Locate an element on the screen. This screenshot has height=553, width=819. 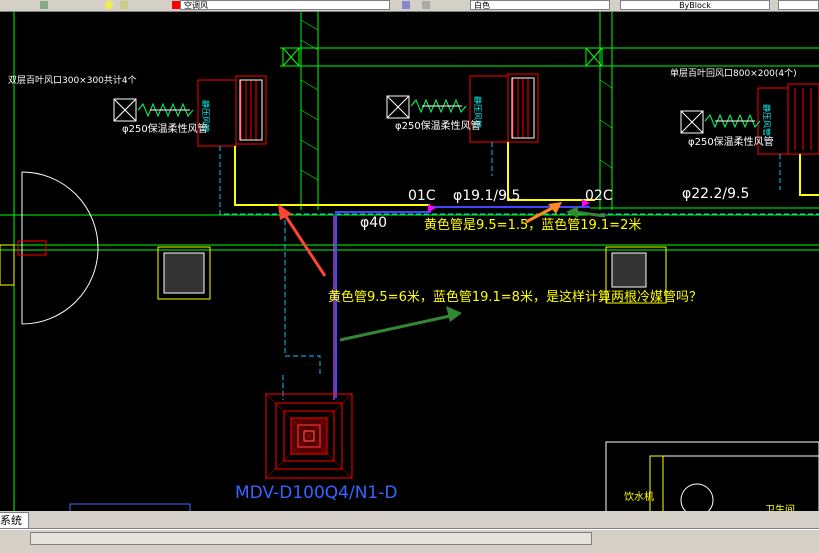
lock-icon is located at coordinates (124, 5).